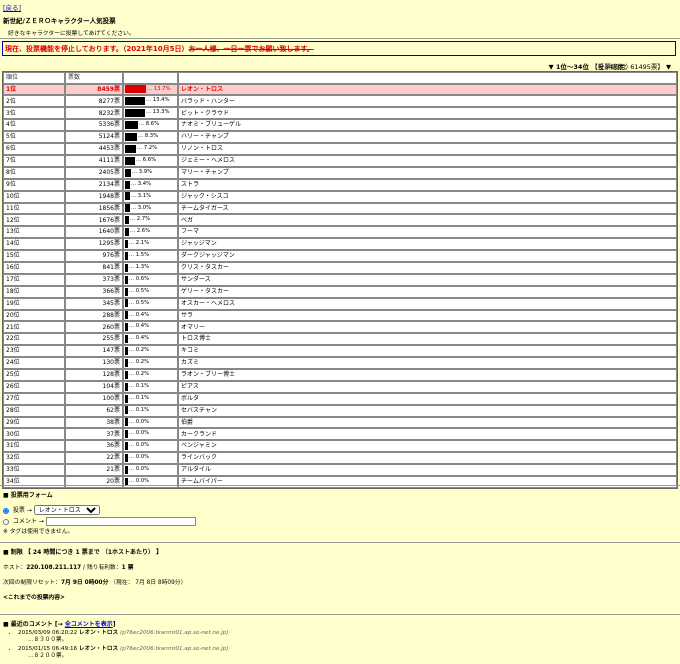  What do you see at coordinates (71, 34) in the screenshot?
I see `page-subtitle: 好きなキャラクターに投票してあげてください。` at bounding box center [71, 34].